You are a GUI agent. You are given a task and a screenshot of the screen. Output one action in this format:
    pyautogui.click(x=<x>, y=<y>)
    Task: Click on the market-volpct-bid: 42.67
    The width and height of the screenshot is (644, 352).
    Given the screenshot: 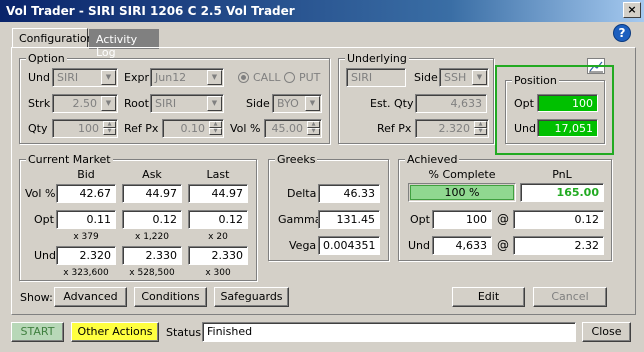 What is the action you would take?
    pyautogui.click(x=86, y=193)
    